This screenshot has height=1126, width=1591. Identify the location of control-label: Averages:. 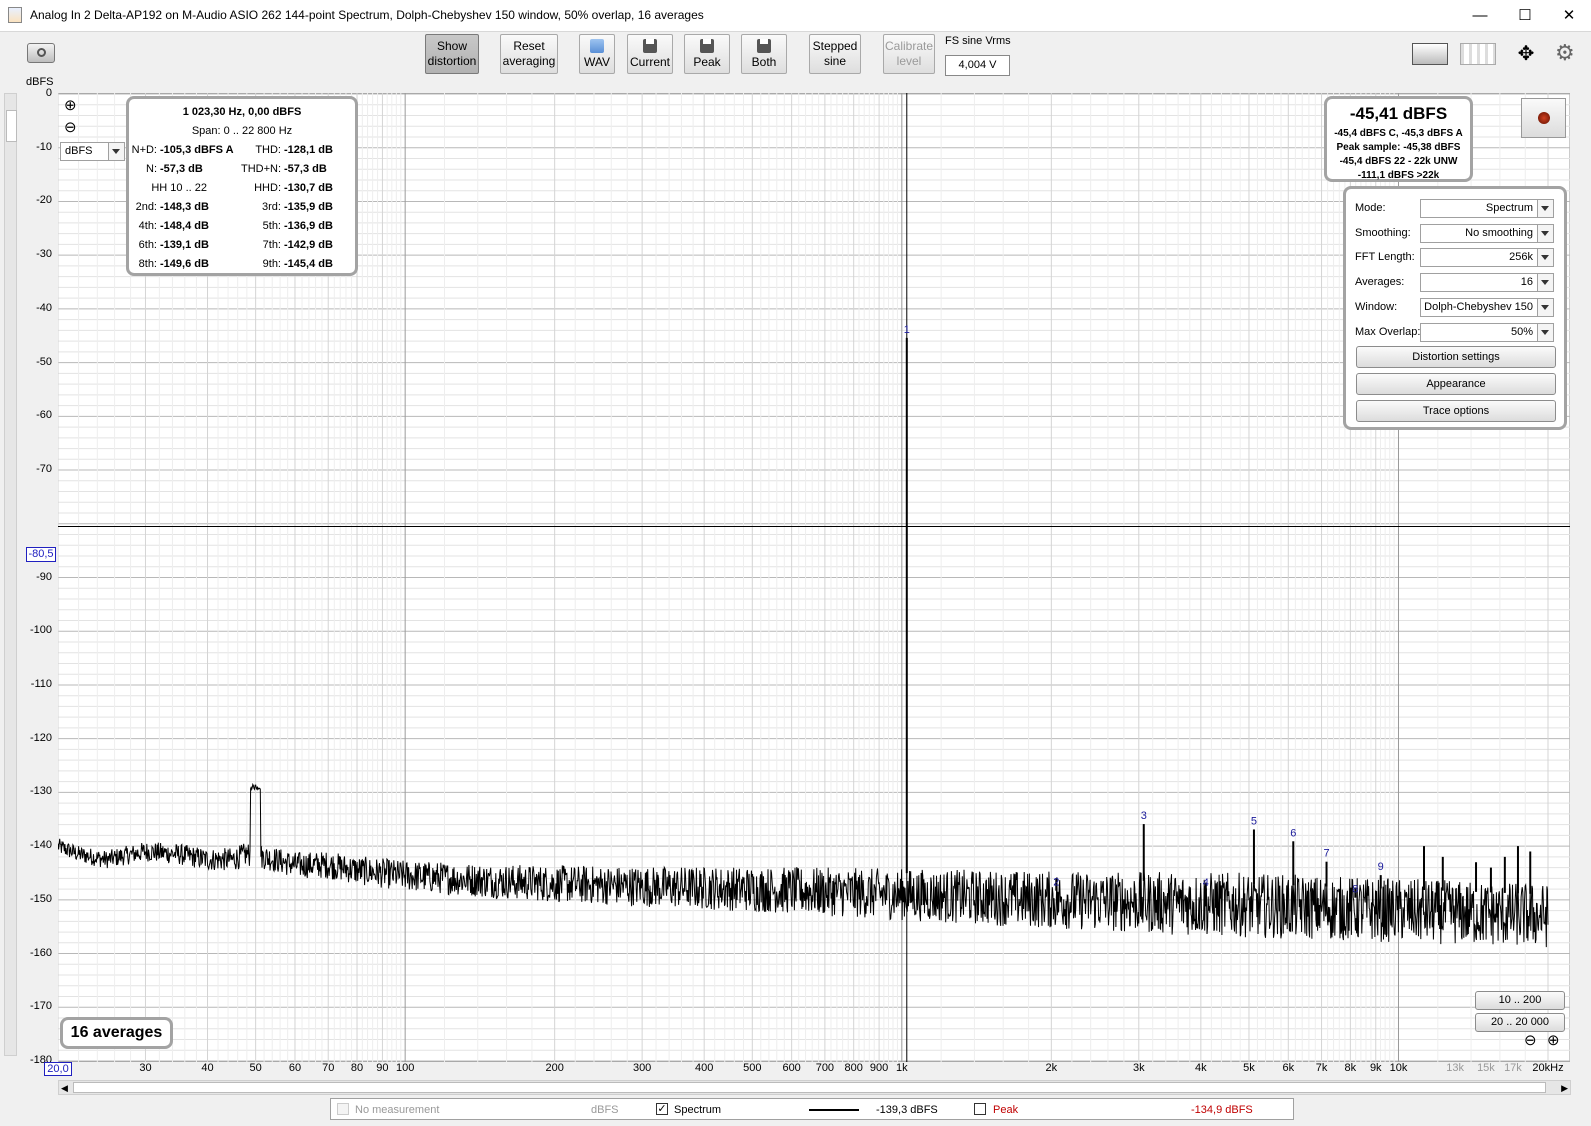
(1380, 282).